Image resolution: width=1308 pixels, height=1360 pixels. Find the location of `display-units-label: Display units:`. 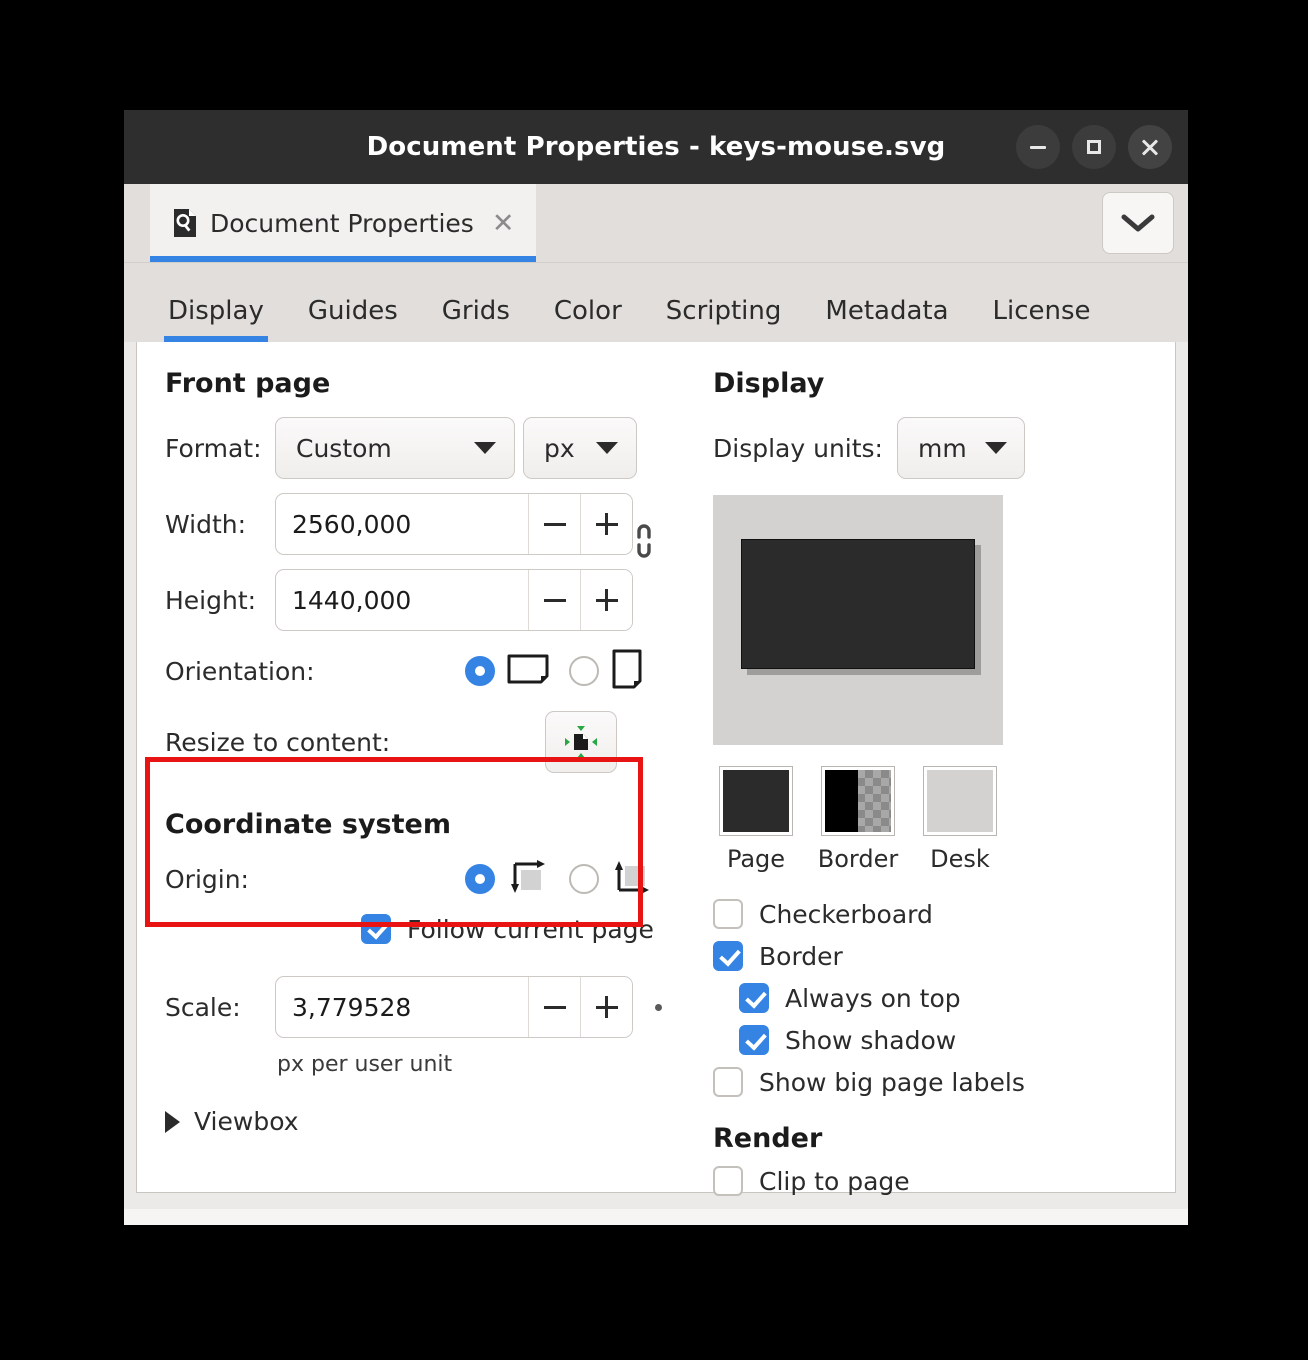

display-units-label: Display units: is located at coordinates (798, 448).